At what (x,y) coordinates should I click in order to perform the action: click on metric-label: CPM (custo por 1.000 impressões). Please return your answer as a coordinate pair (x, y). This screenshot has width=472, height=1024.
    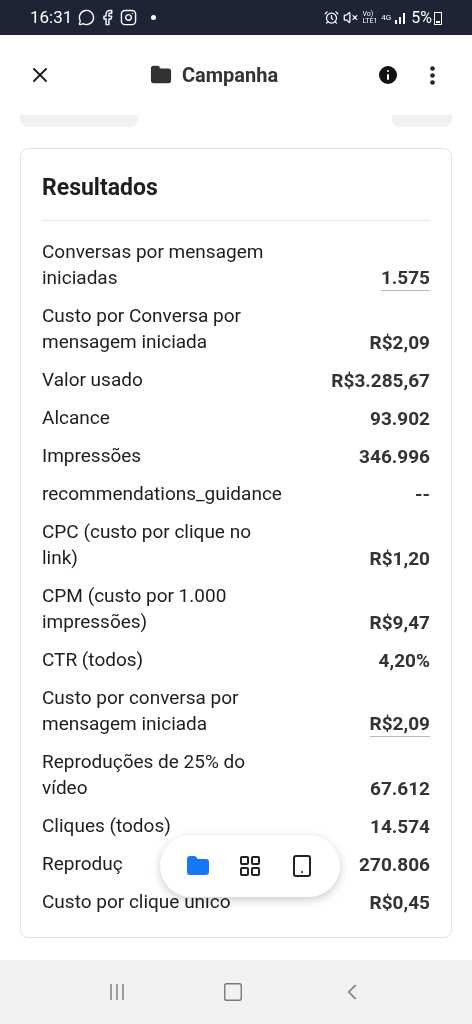
    Looking at the image, I should click on (135, 608).